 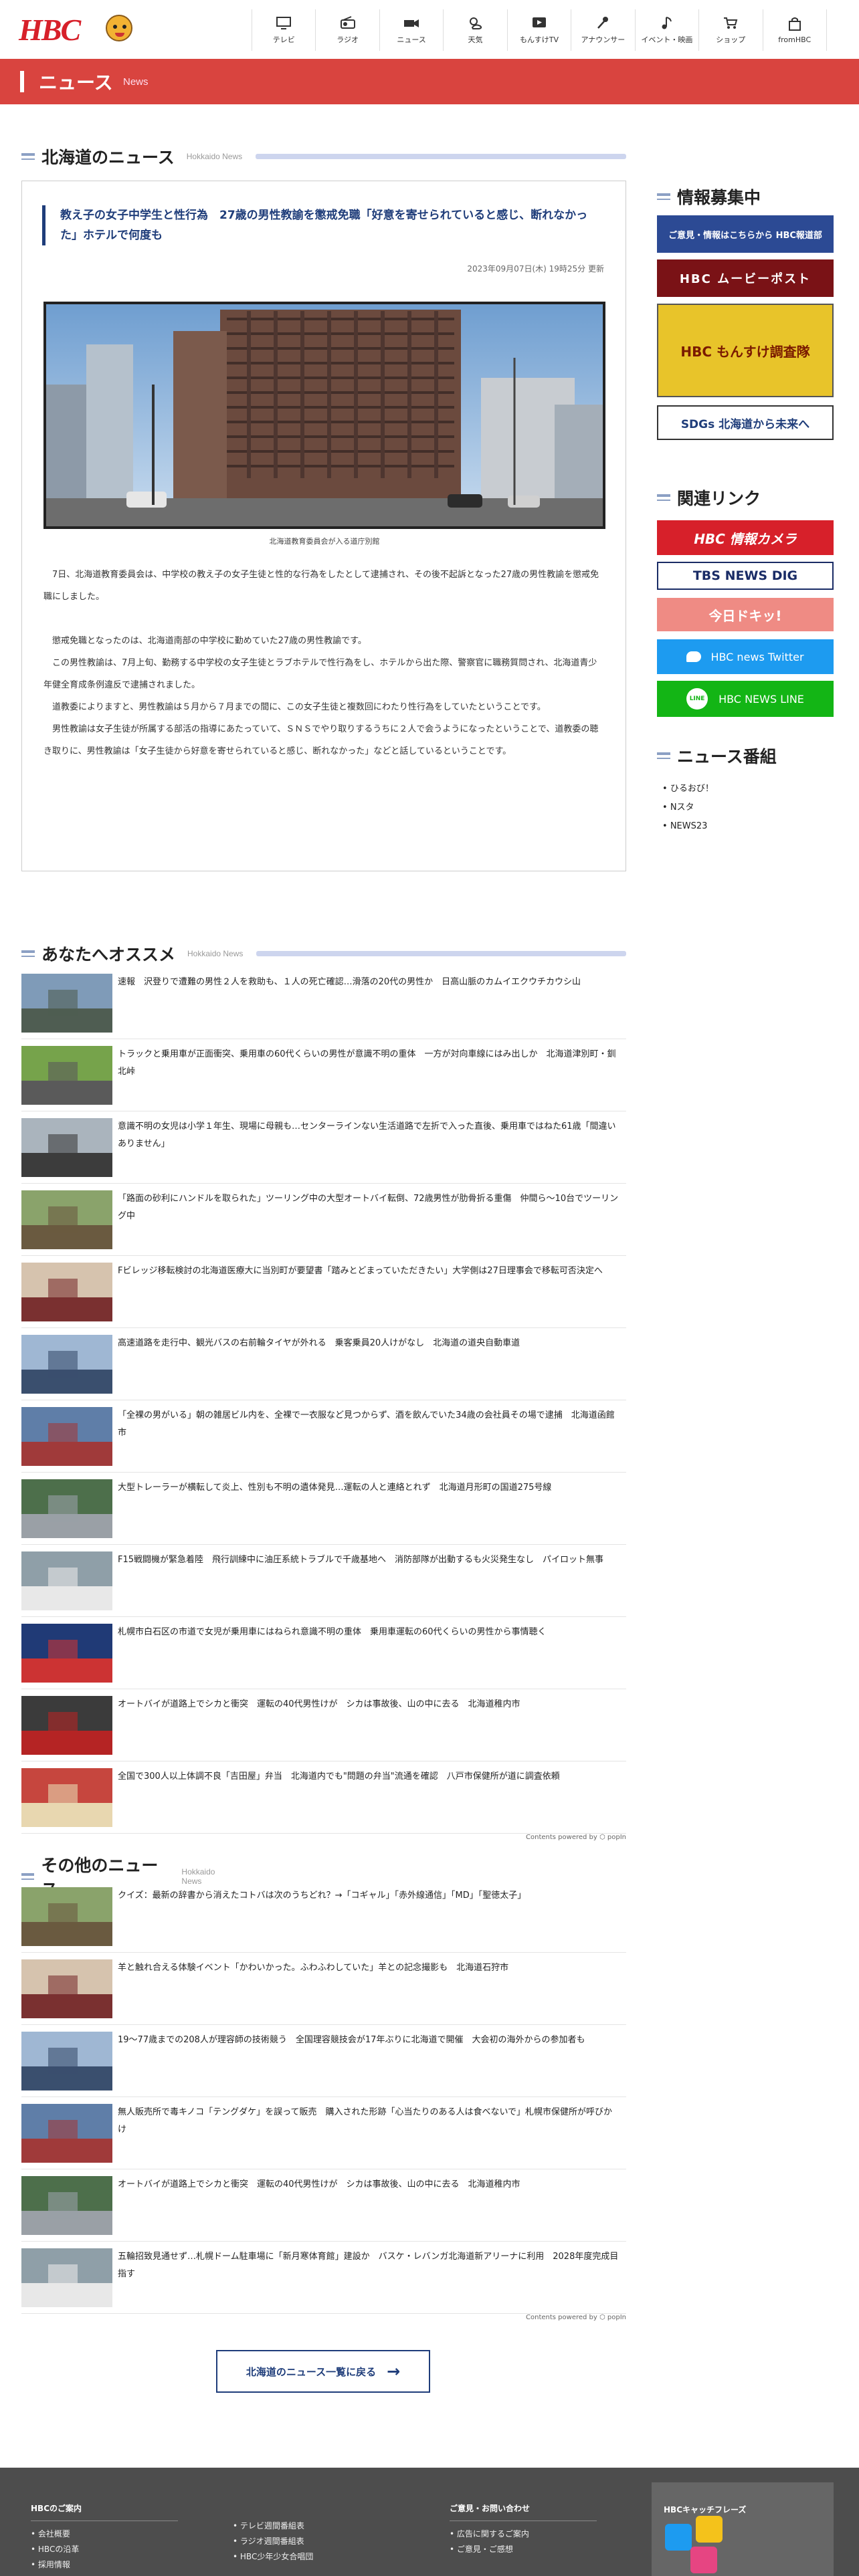 I want to click on footer-link: • HBC少年少女合唱団, so click(x=273, y=2557).